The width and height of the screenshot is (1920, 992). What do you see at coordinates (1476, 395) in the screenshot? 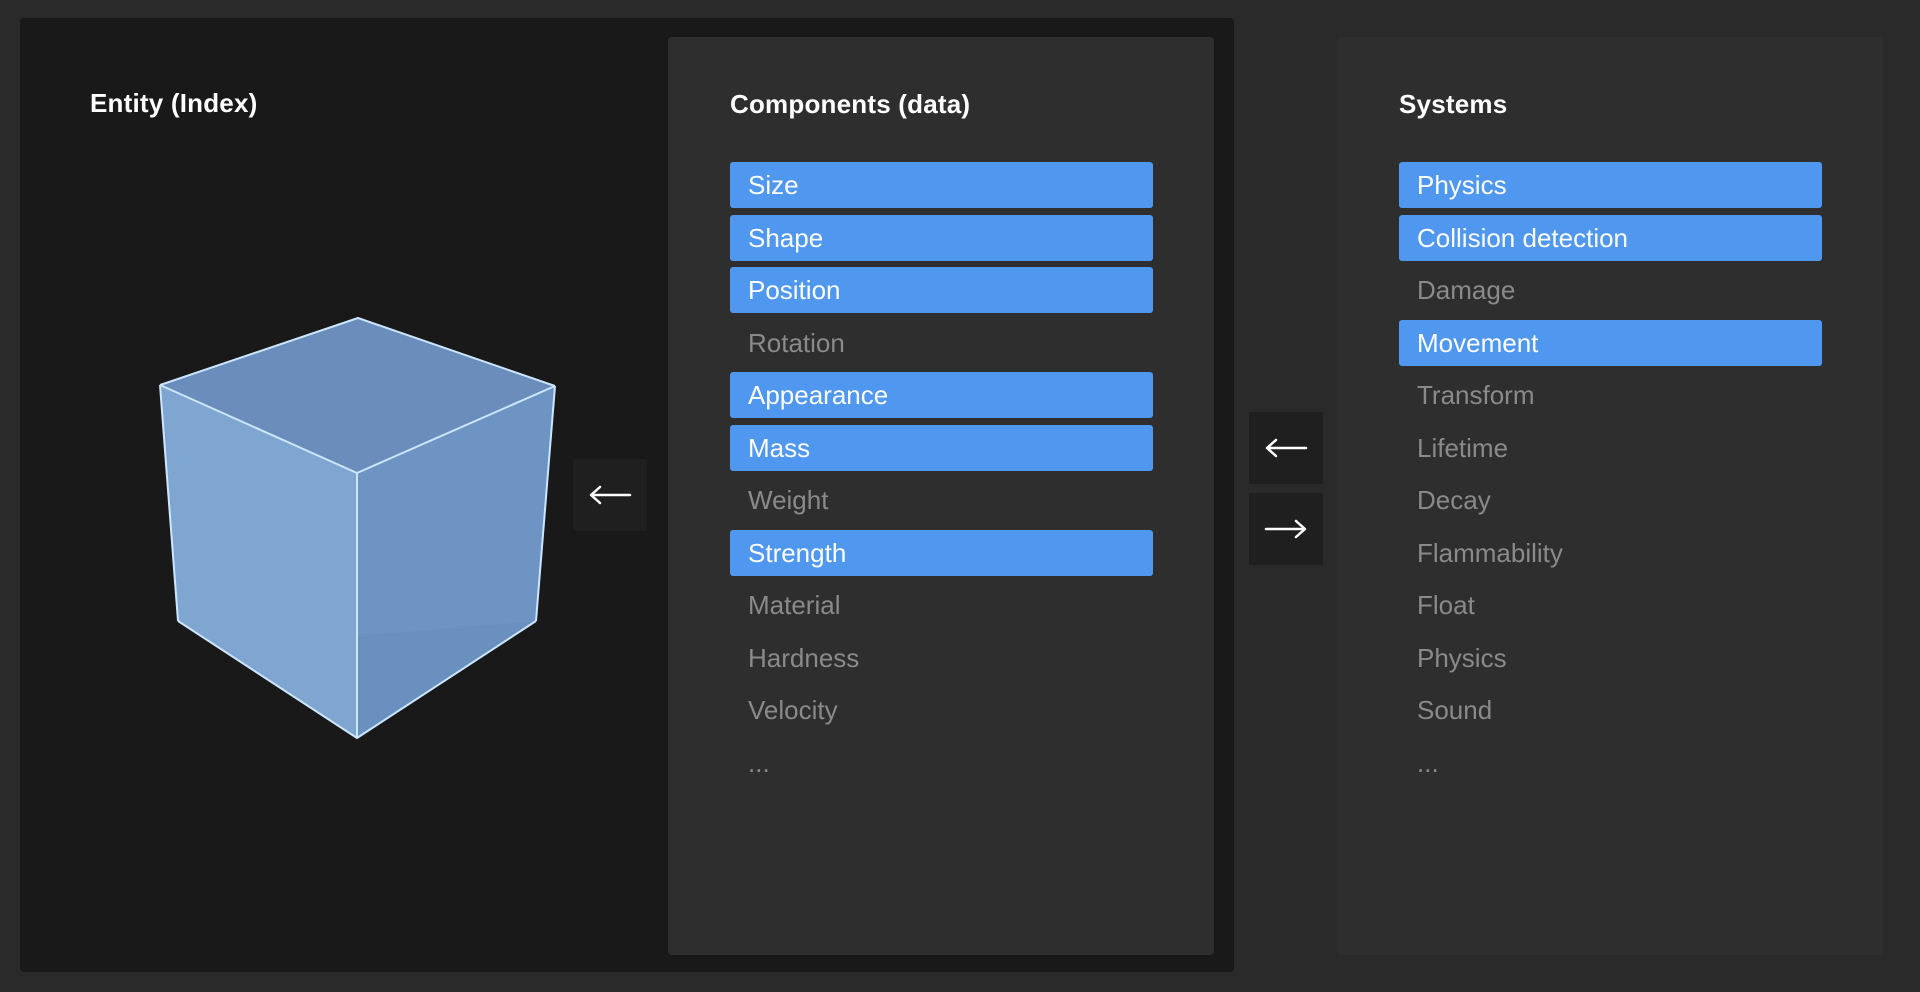
I see `system-item-transform: Transform` at bounding box center [1476, 395].